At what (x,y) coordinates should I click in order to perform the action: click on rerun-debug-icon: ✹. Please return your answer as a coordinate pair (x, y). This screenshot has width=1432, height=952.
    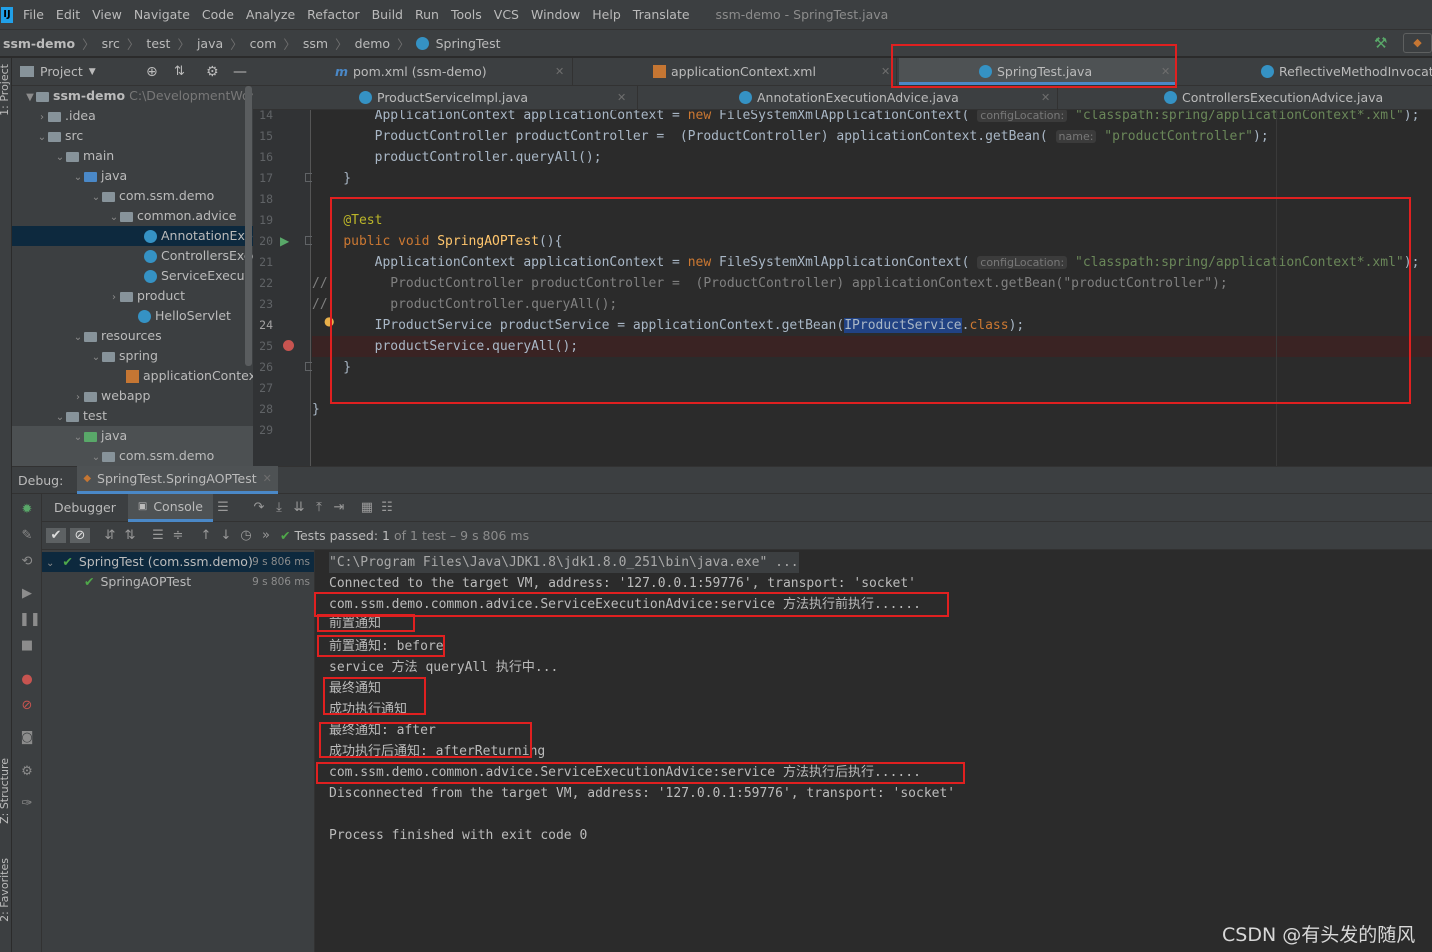
    Looking at the image, I should click on (27, 510).